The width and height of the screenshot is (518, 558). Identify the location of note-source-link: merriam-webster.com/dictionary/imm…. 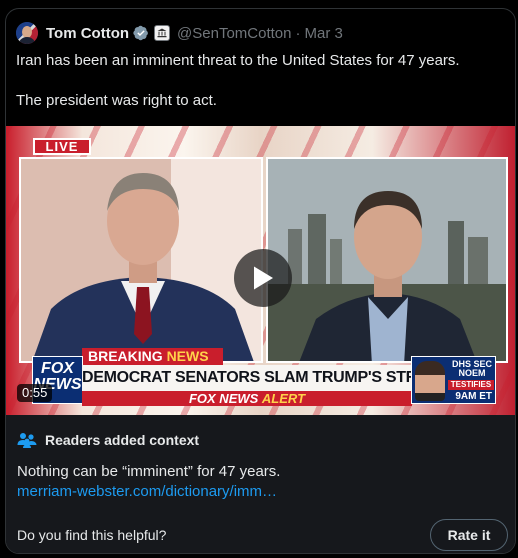
(147, 492).